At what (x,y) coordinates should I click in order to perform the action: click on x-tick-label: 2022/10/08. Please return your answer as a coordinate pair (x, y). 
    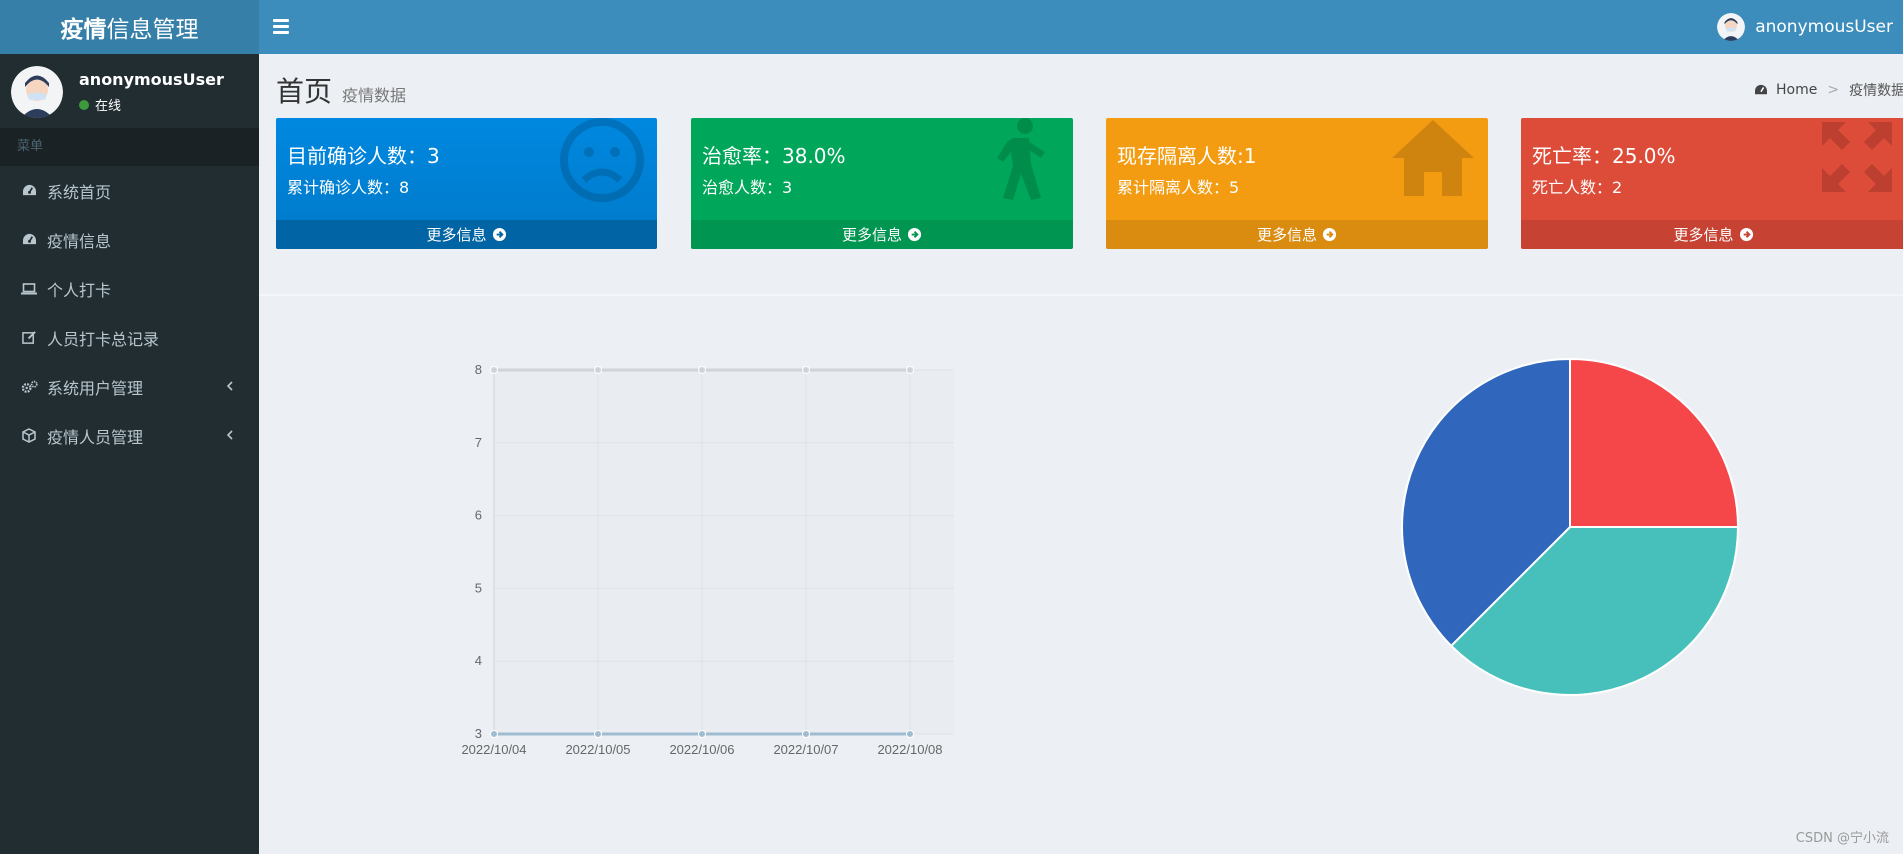
    Looking at the image, I should click on (909, 749).